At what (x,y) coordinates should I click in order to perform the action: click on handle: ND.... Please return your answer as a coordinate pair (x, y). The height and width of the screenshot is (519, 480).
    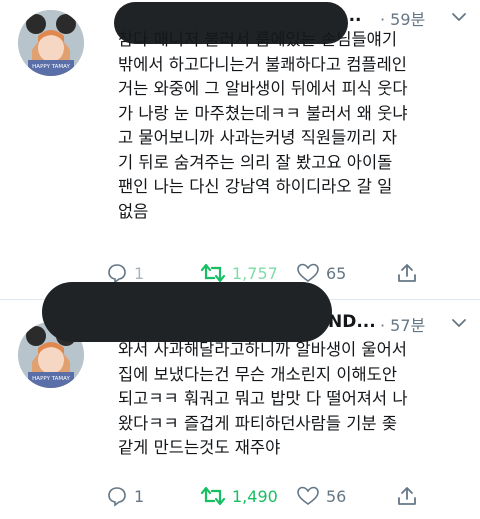
    Looking at the image, I should click on (352, 322).